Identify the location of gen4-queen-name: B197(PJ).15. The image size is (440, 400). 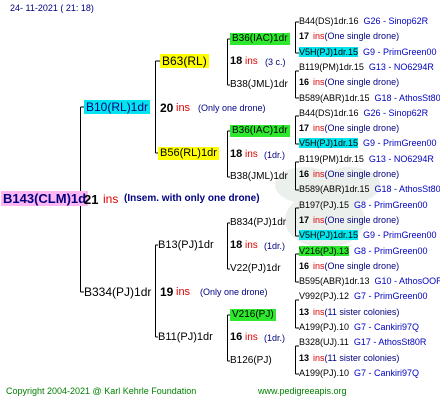
(324, 205).